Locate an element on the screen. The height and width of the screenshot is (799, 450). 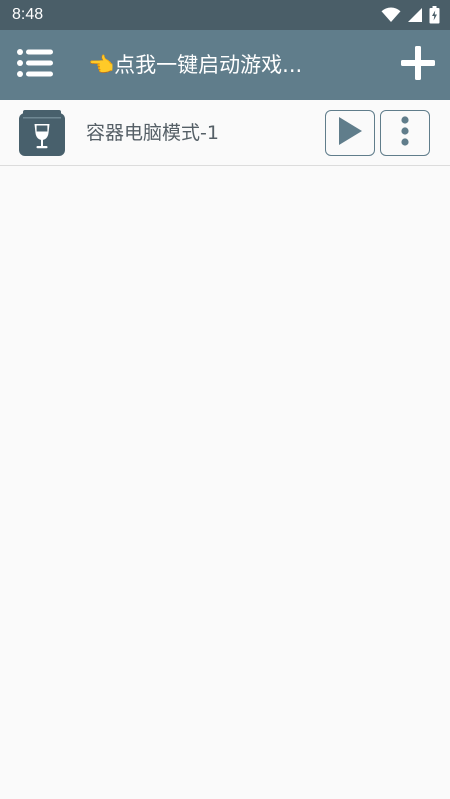
container-list: 容器电脑模式-1 is located at coordinates (225, 133).